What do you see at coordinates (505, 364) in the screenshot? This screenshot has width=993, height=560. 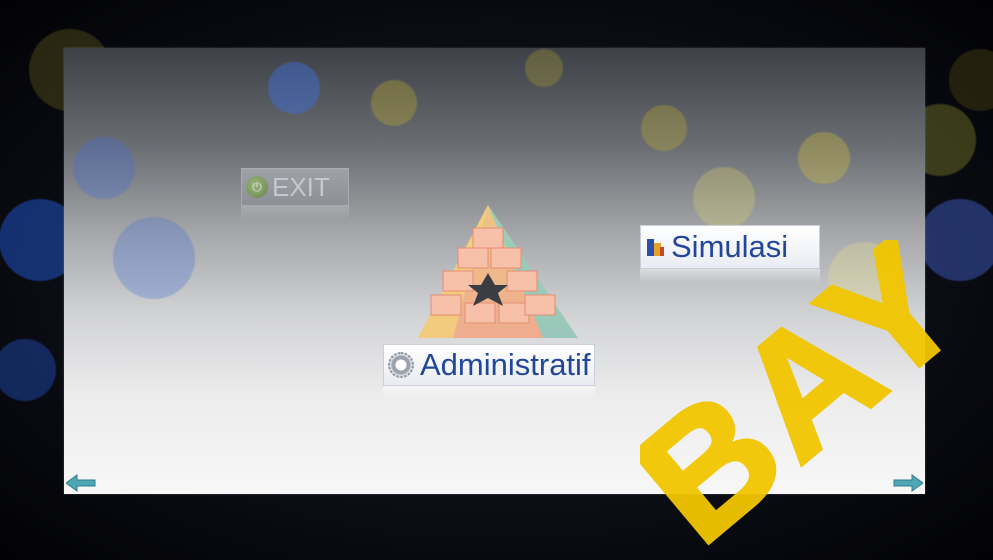 I see `administratif-label: Administratif` at bounding box center [505, 364].